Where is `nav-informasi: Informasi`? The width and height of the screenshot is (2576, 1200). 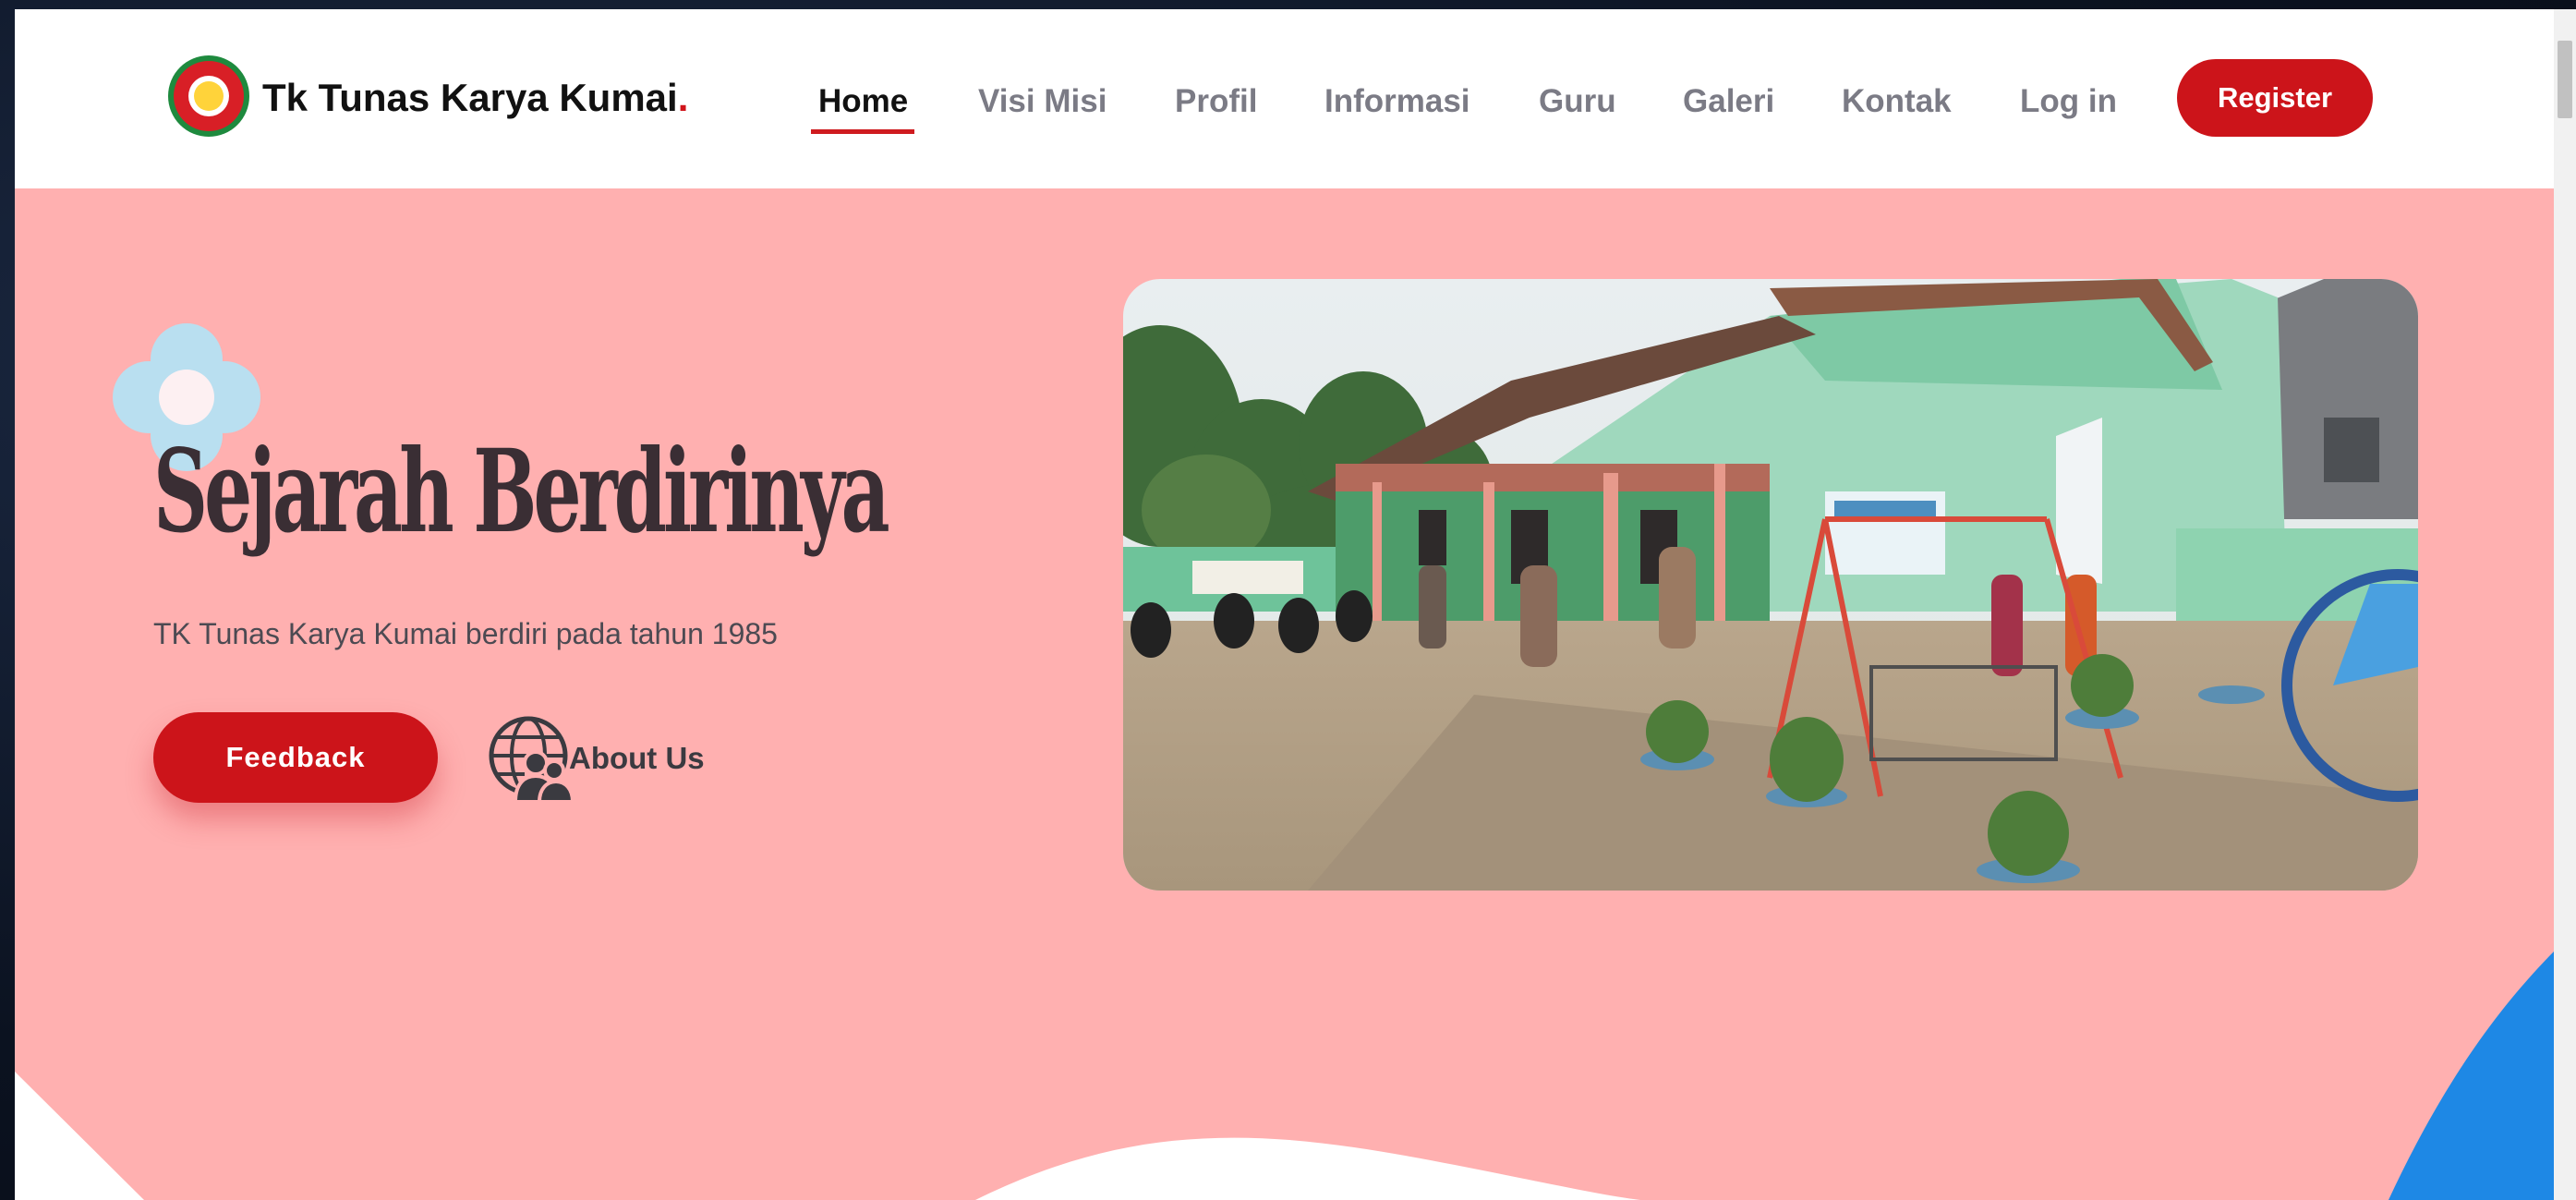 nav-informasi: Informasi is located at coordinates (1397, 101).